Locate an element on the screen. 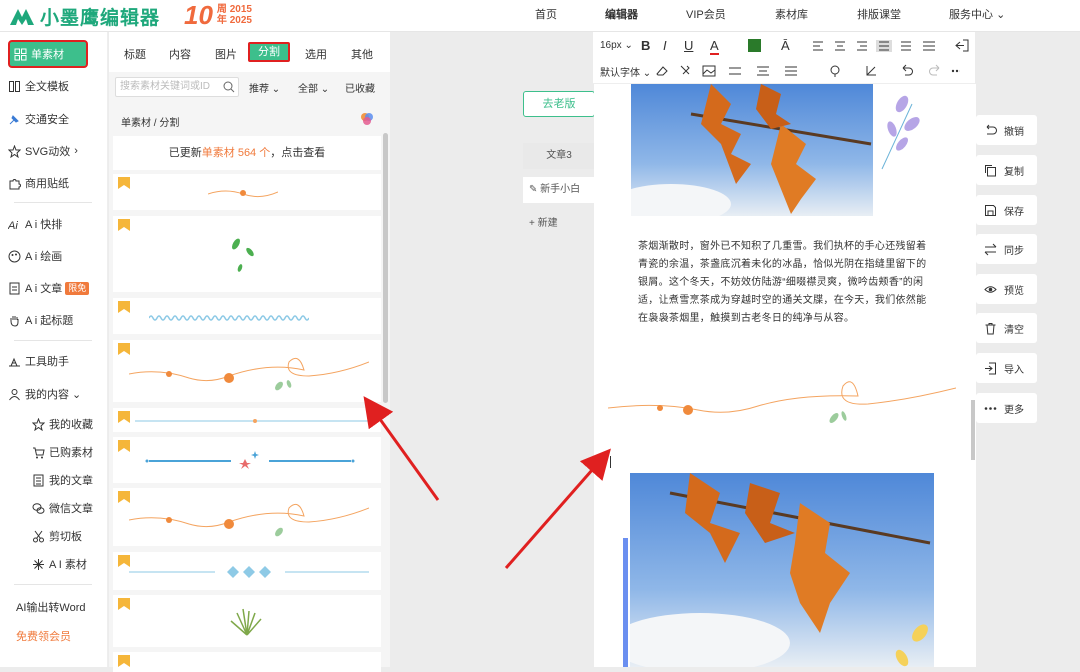 This screenshot has height=672, width=1080. nav-vip: VIP会员 is located at coordinates (706, 16).